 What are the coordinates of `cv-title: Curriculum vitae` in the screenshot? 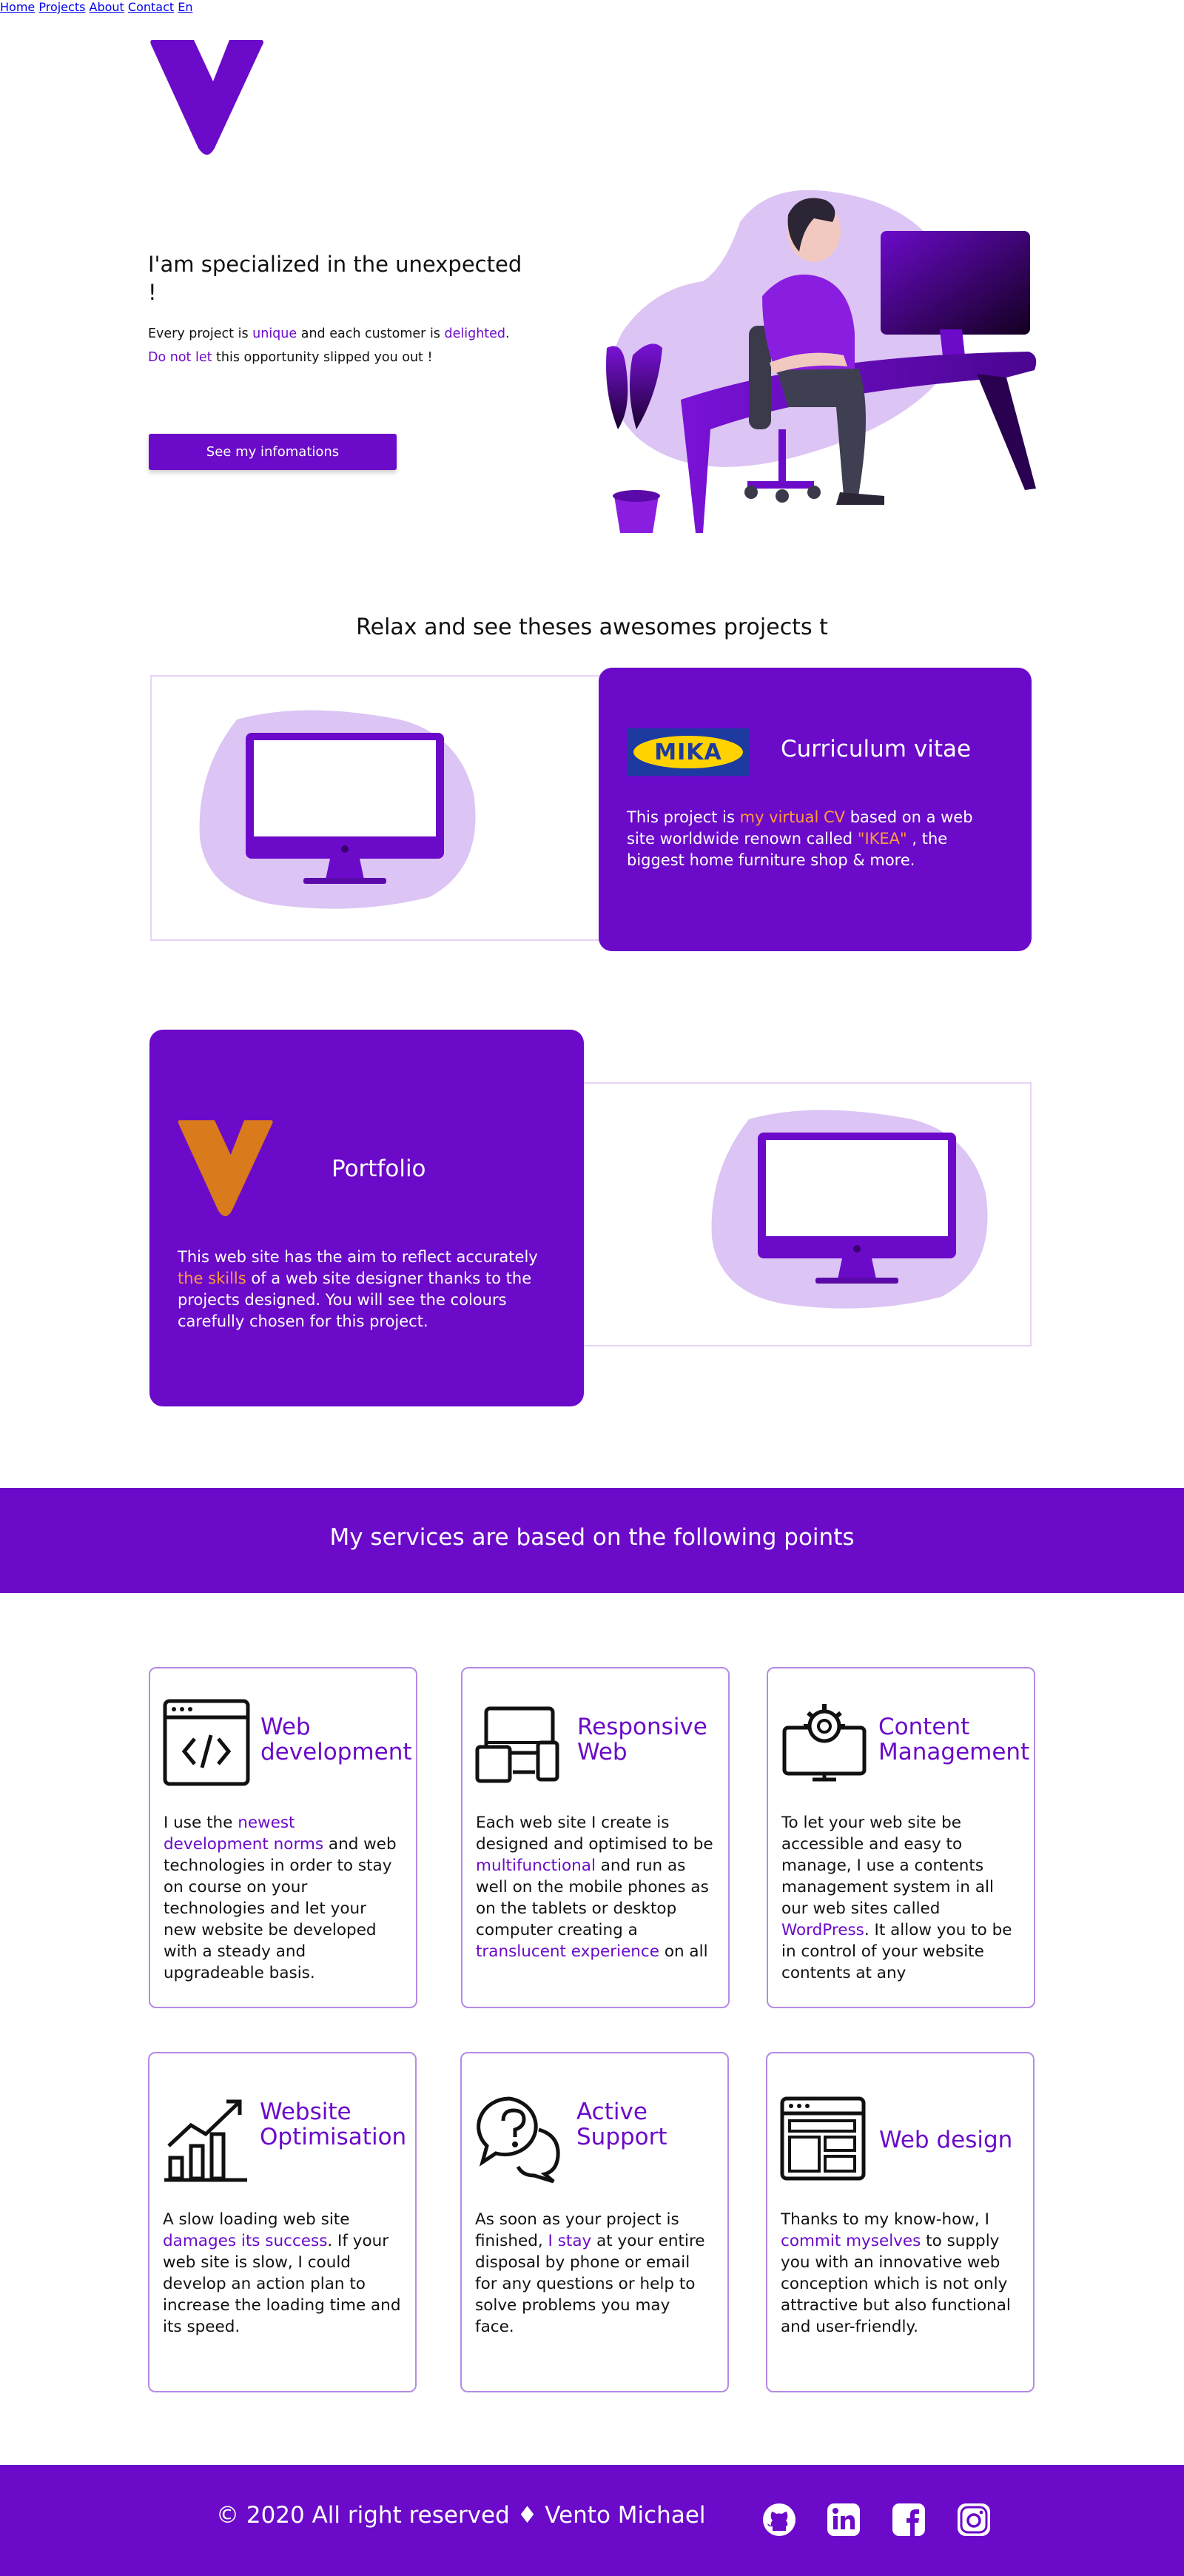 It's located at (876, 749).